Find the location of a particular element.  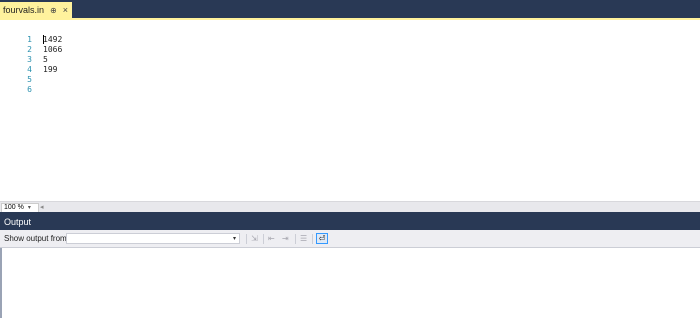

code-line: 5 is located at coordinates (52, 60).